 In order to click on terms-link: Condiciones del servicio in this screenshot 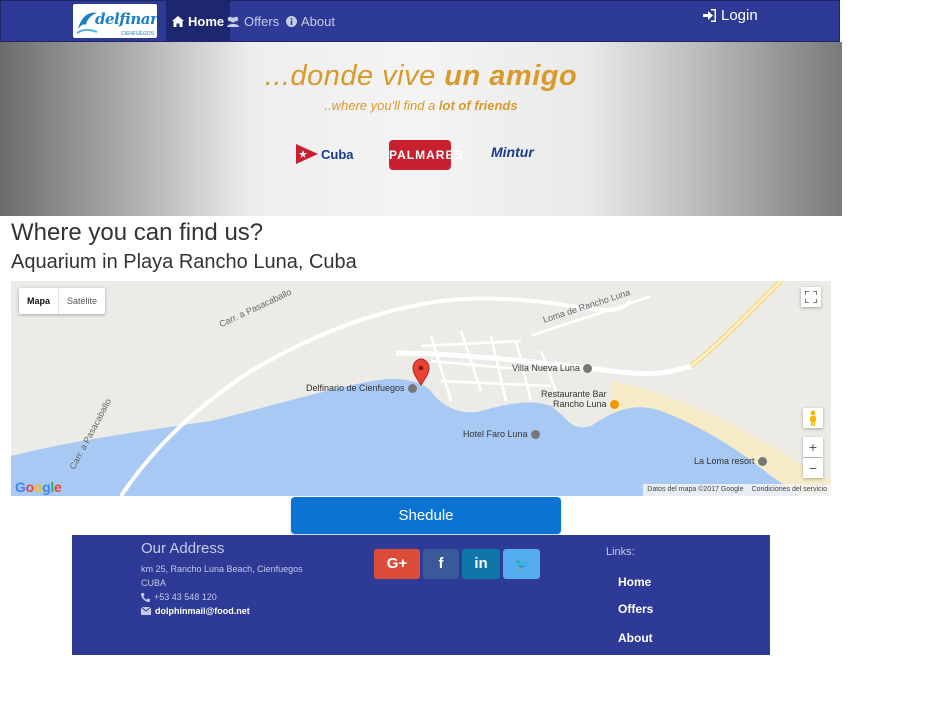, I will do `click(789, 490)`.